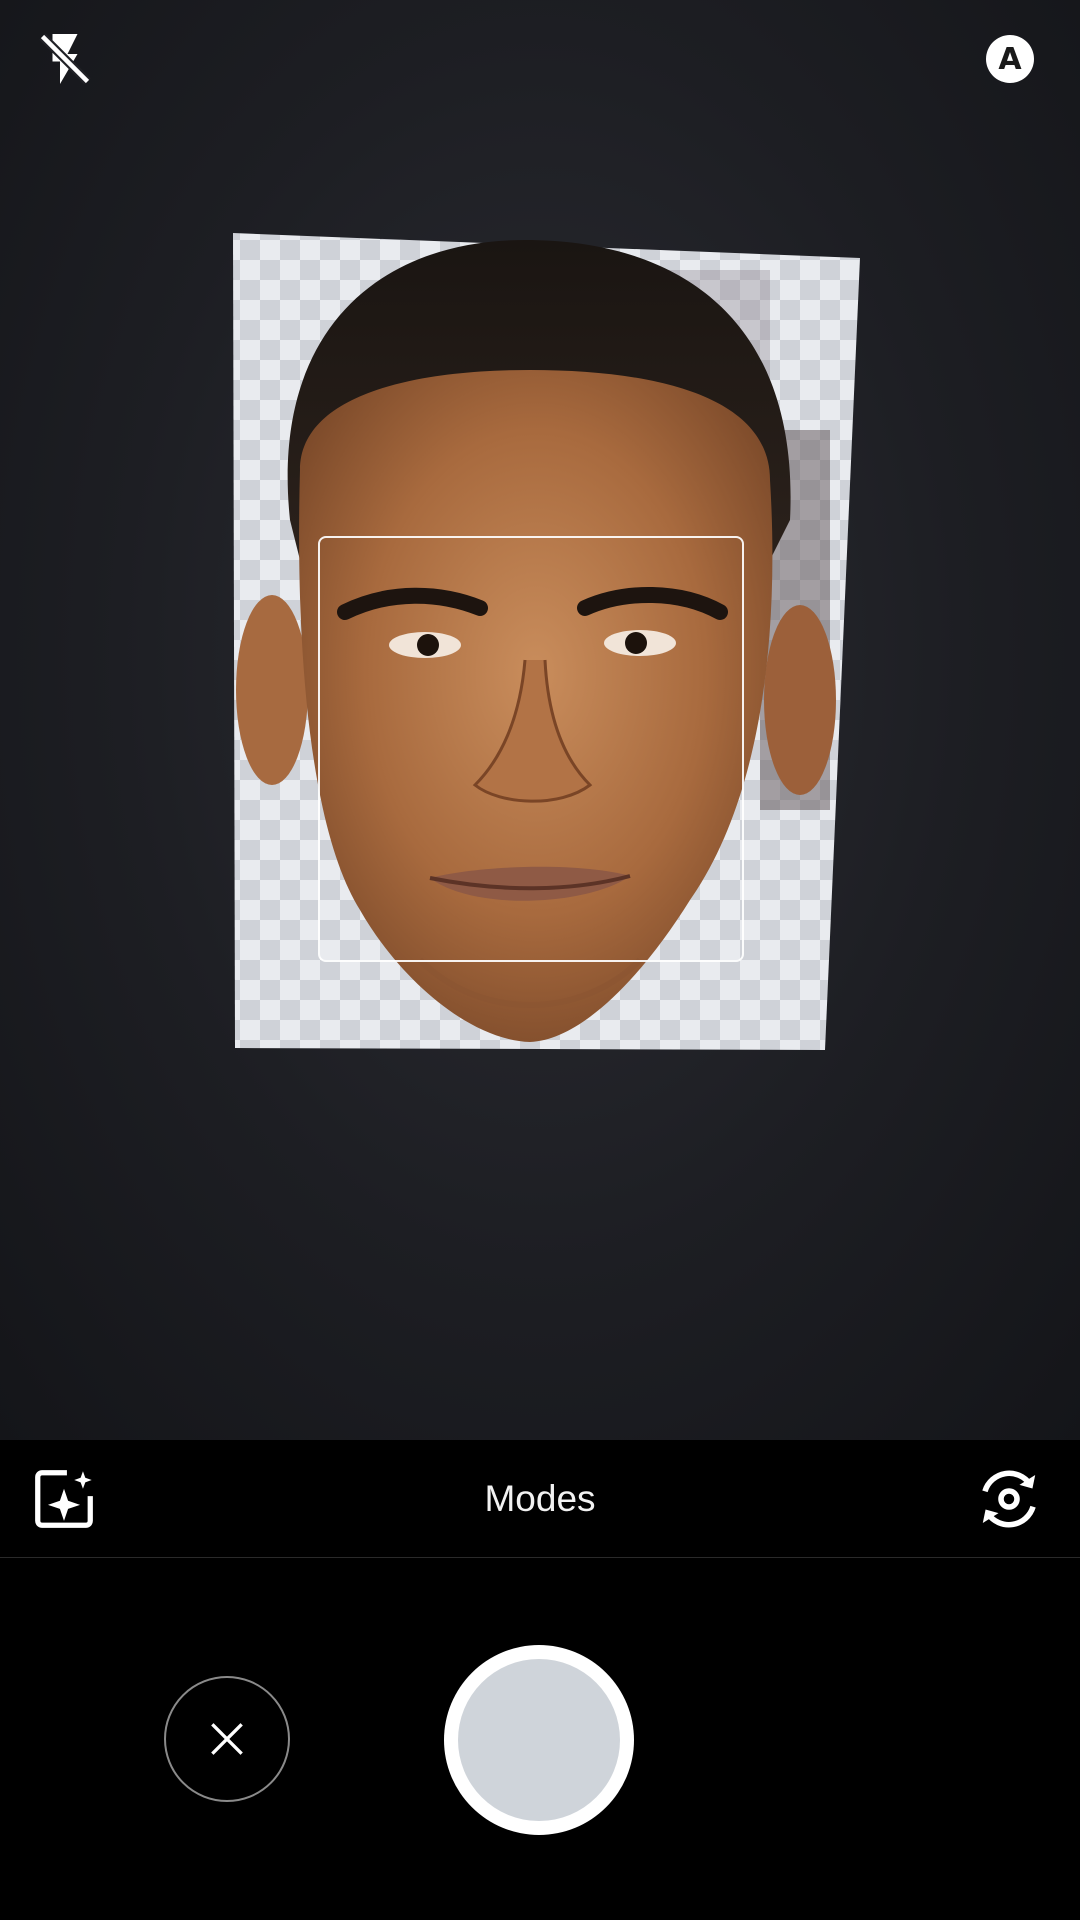 This screenshot has height=1920, width=1080. I want to click on shutter-inner, so click(539, 1740).